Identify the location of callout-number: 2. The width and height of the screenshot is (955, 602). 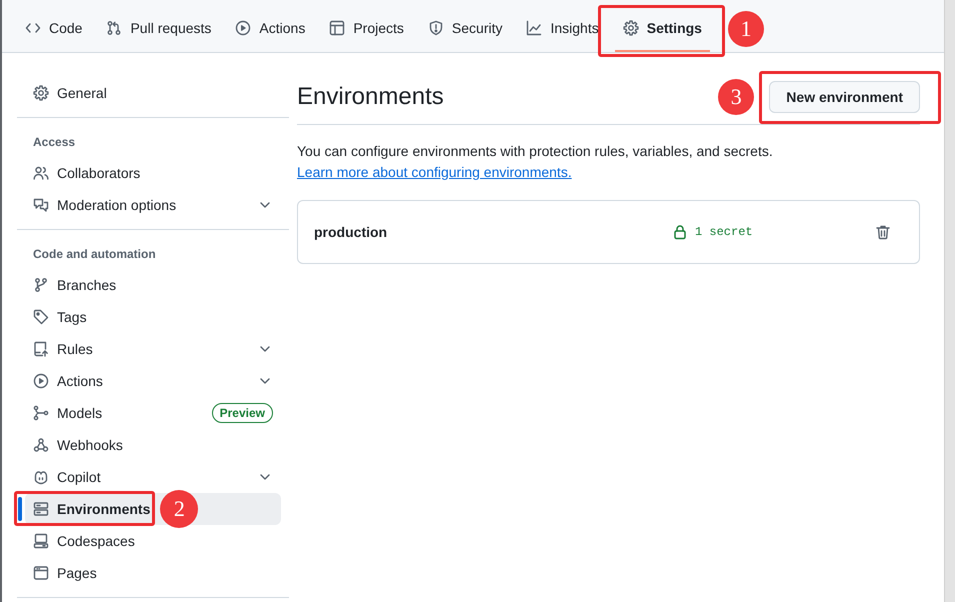
(179, 509).